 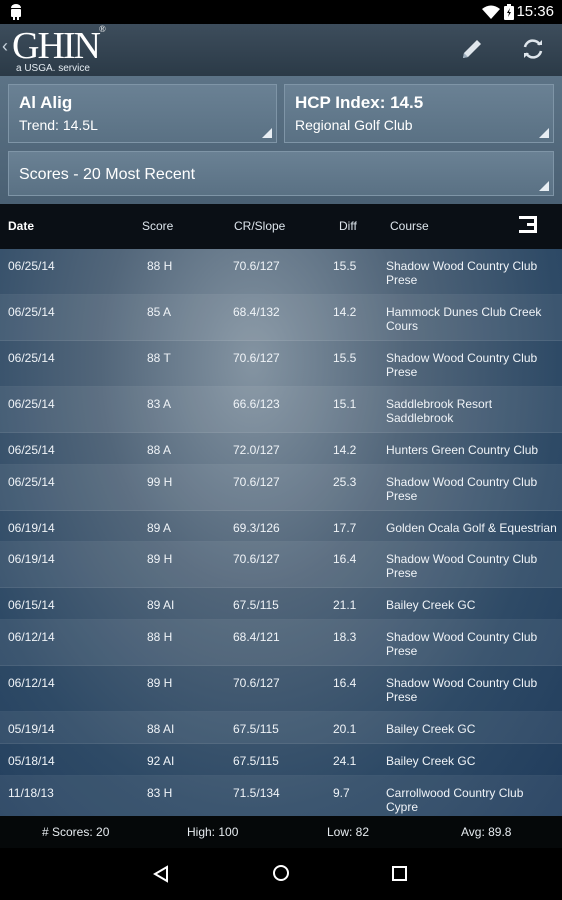 What do you see at coordinates (281, 12) in the screenshot?
I see `status-bar: 15:36` at bounding box center [281, 12].